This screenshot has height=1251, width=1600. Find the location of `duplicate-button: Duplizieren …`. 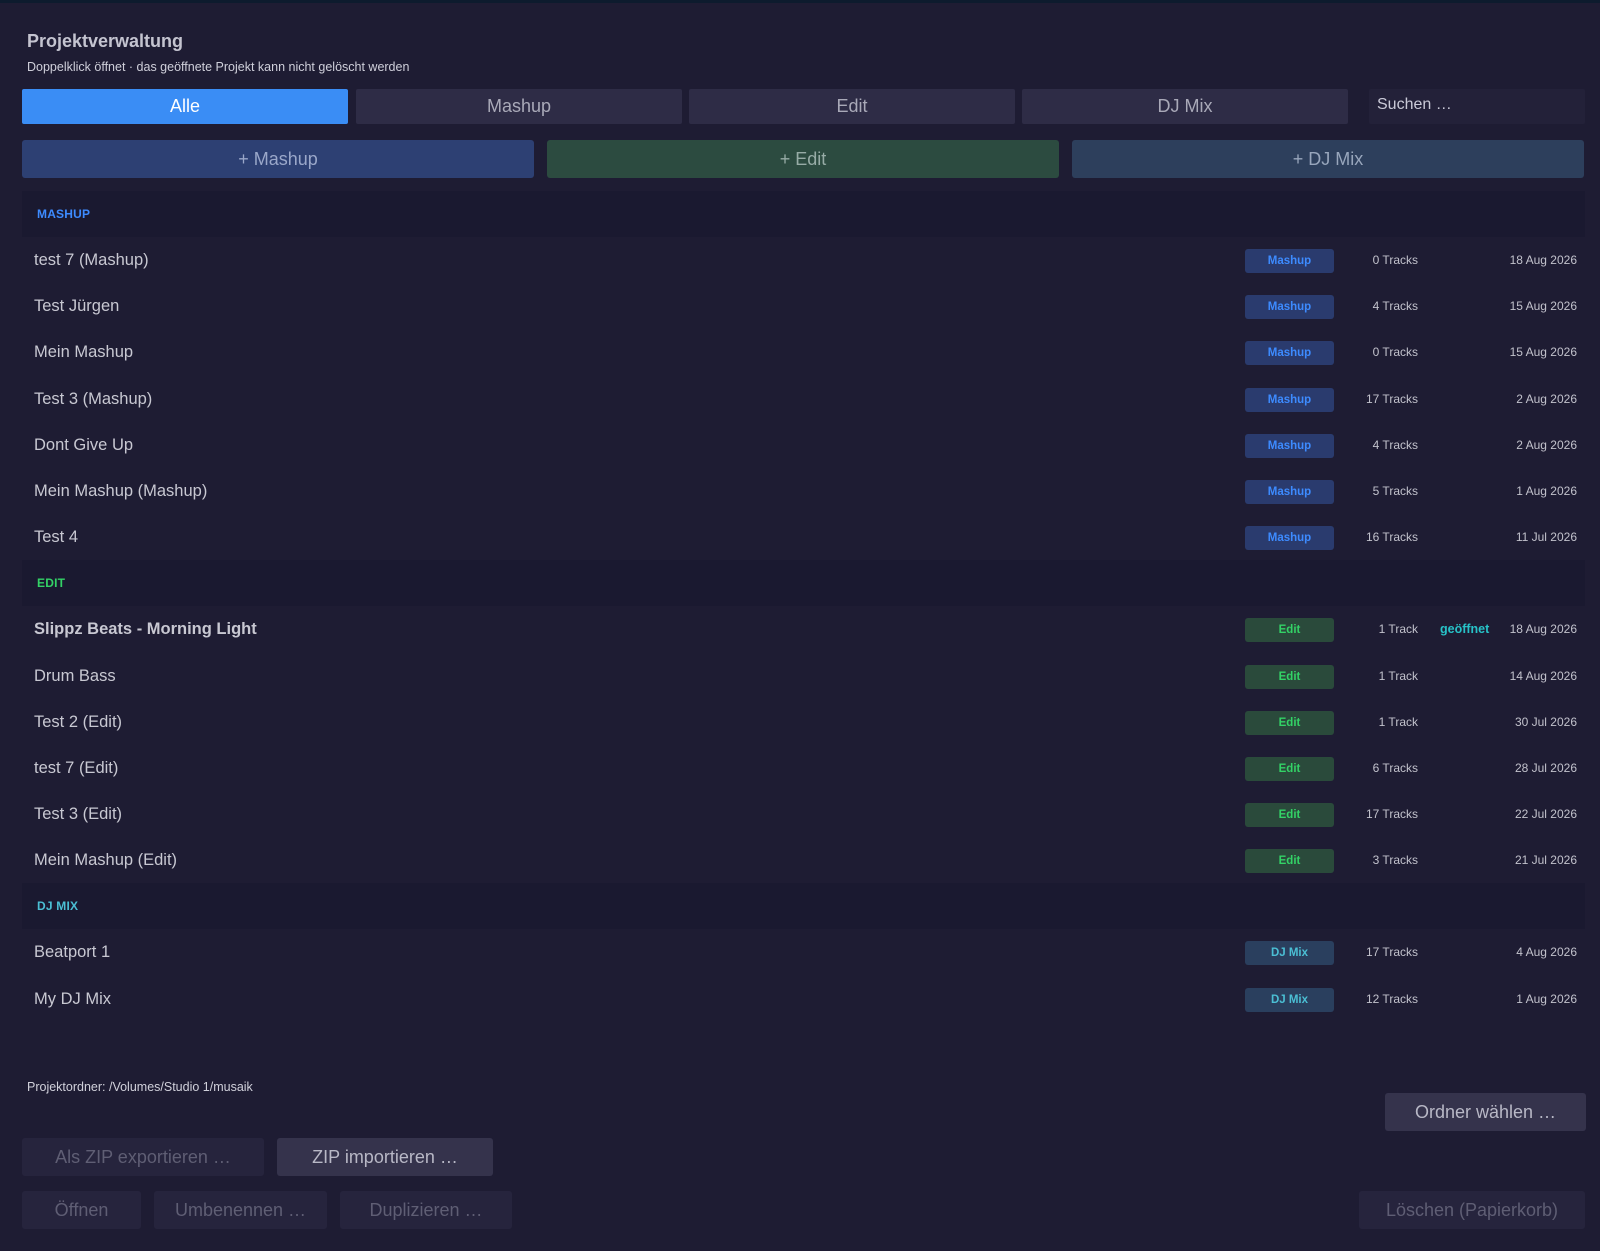

duplicate-button: Duplizieren … is located at coordinates (426, 1210).